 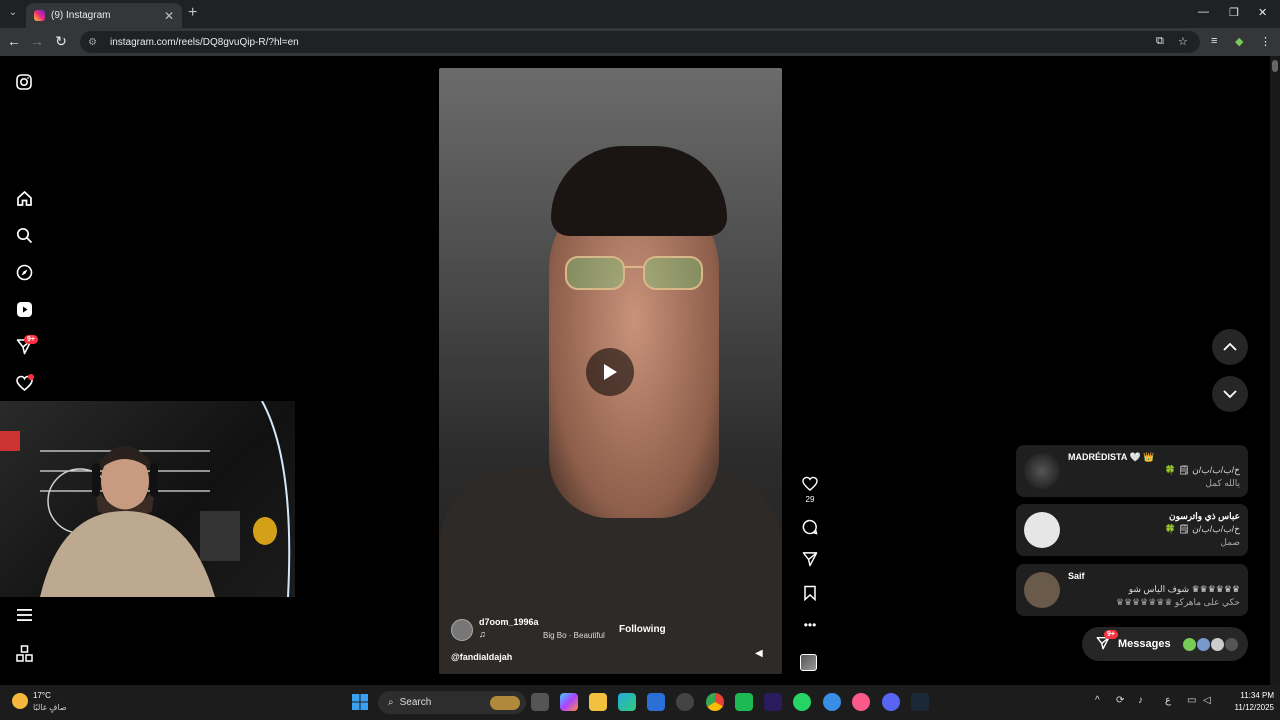 I want to click on reel-song: Big Bo · Beautiful, so click(x=574, y=635).